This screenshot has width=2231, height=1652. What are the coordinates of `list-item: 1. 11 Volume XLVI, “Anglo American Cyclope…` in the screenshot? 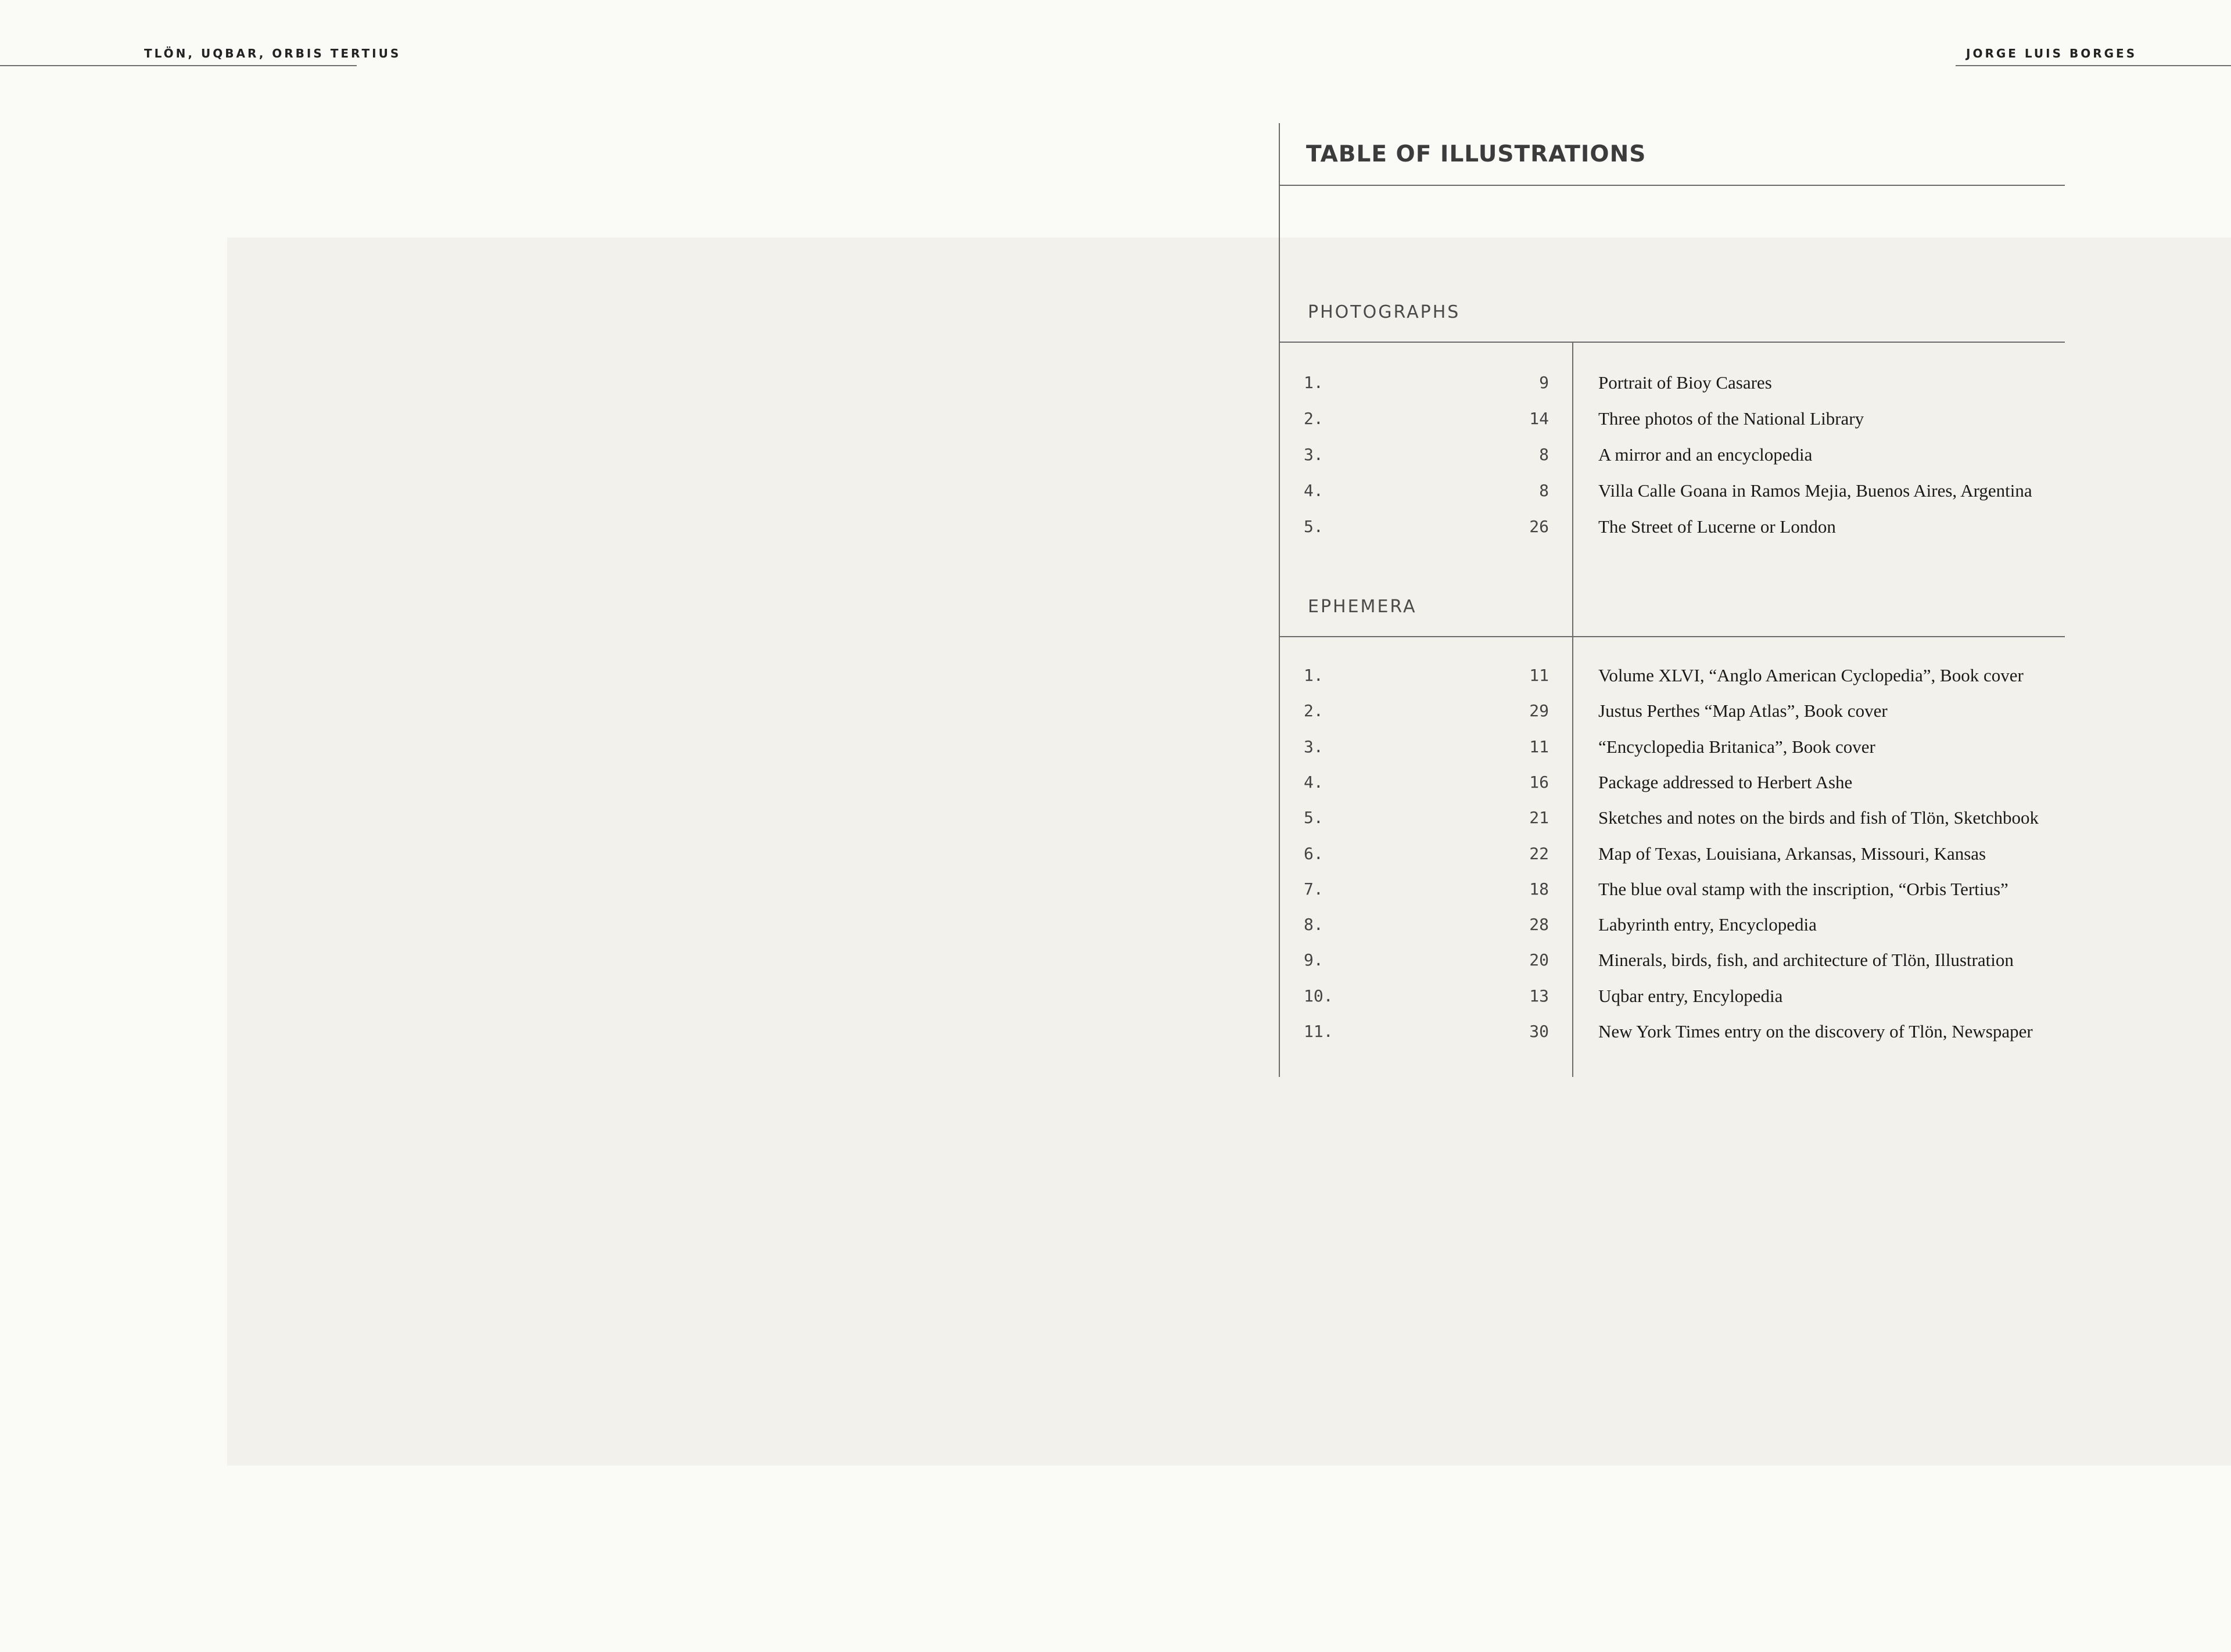 It's located at (1115, 676).